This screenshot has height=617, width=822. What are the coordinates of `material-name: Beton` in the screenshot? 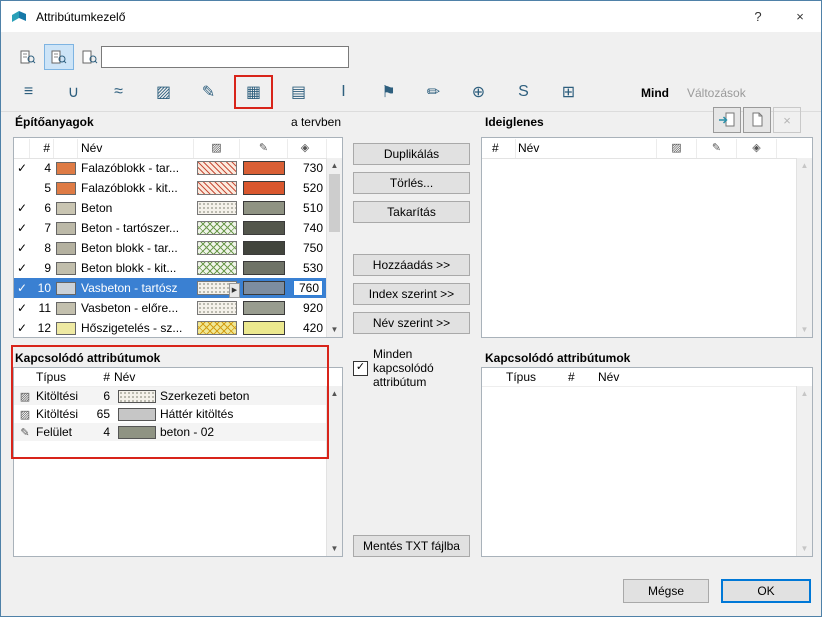 It's located at (97, 208).